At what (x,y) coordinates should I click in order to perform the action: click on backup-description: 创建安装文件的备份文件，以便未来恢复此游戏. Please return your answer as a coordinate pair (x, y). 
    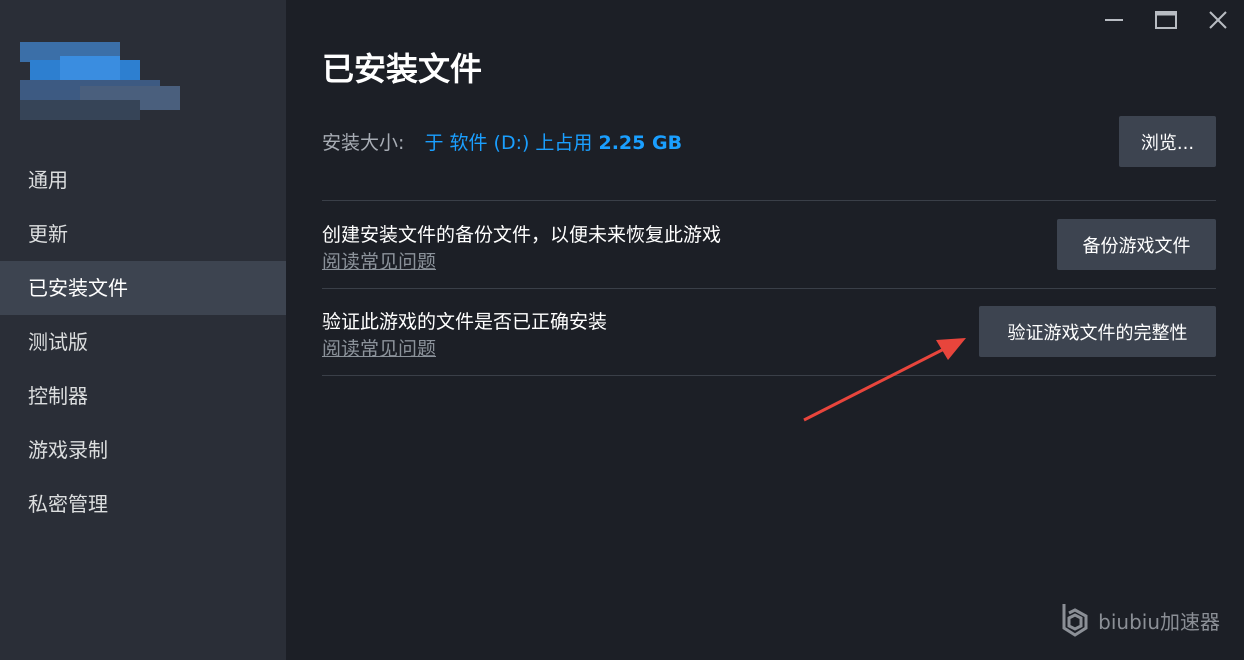
    Looking at the image, I should click on (522, 235).